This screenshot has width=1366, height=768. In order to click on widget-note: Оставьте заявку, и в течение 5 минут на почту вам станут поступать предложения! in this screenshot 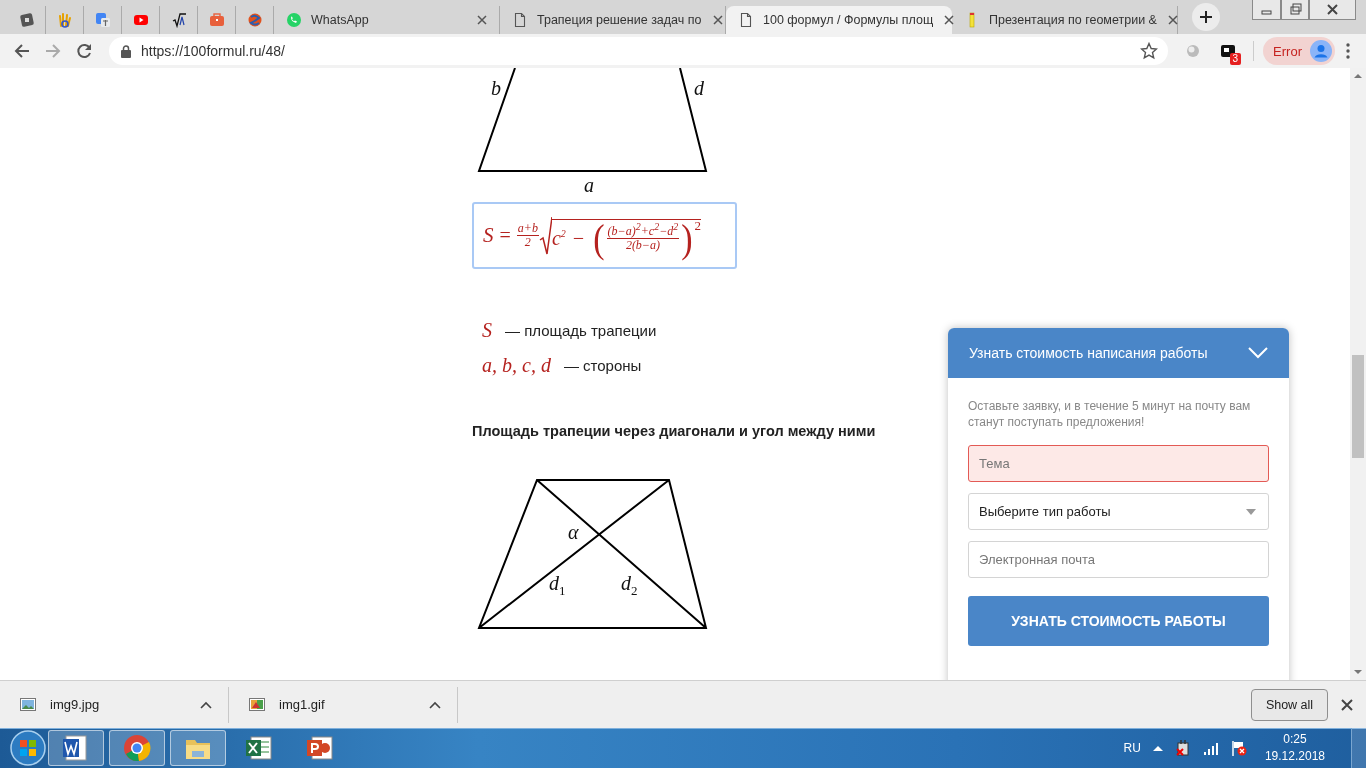, I will do `click(1110, 414)`.